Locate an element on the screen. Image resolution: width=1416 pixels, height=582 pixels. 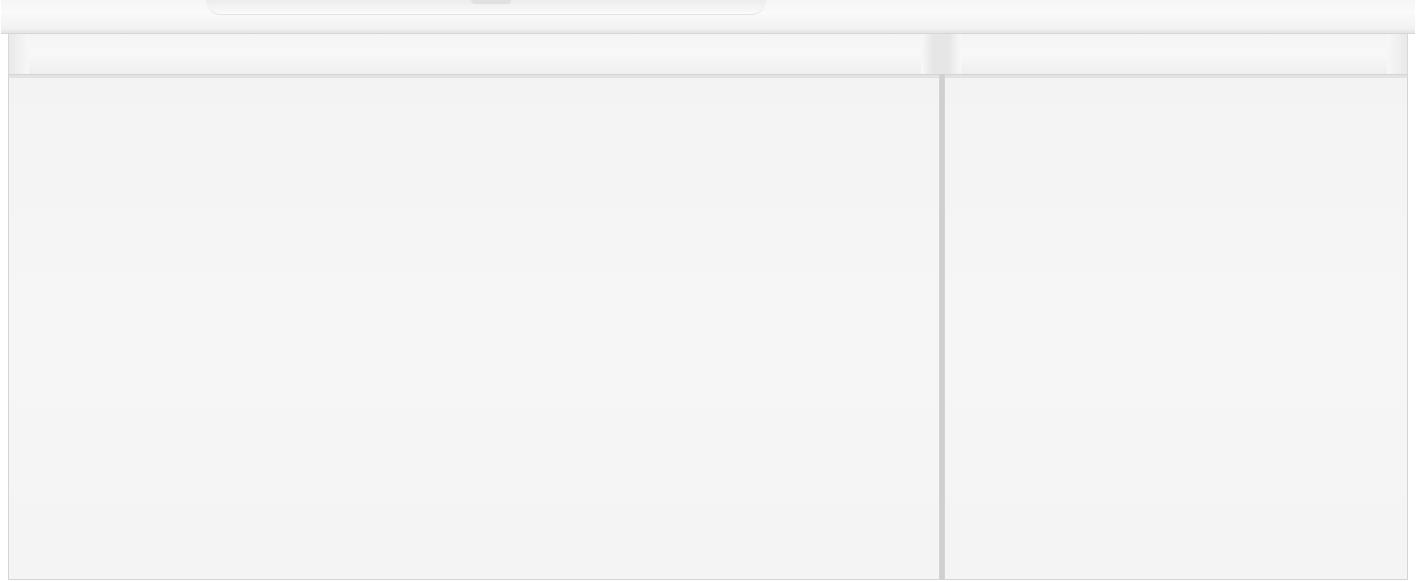
channel-end-left is located at coordinates (19, 54).